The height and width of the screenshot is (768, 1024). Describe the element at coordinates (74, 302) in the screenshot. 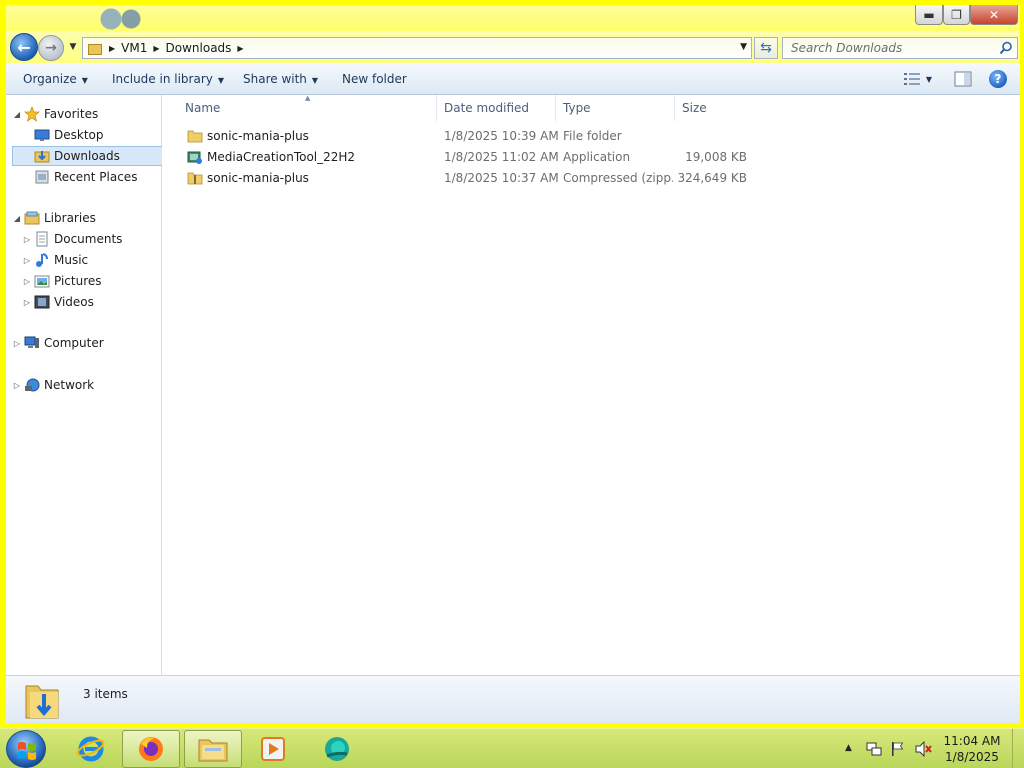

I see `sidebar-item-label: Videos` at that location.